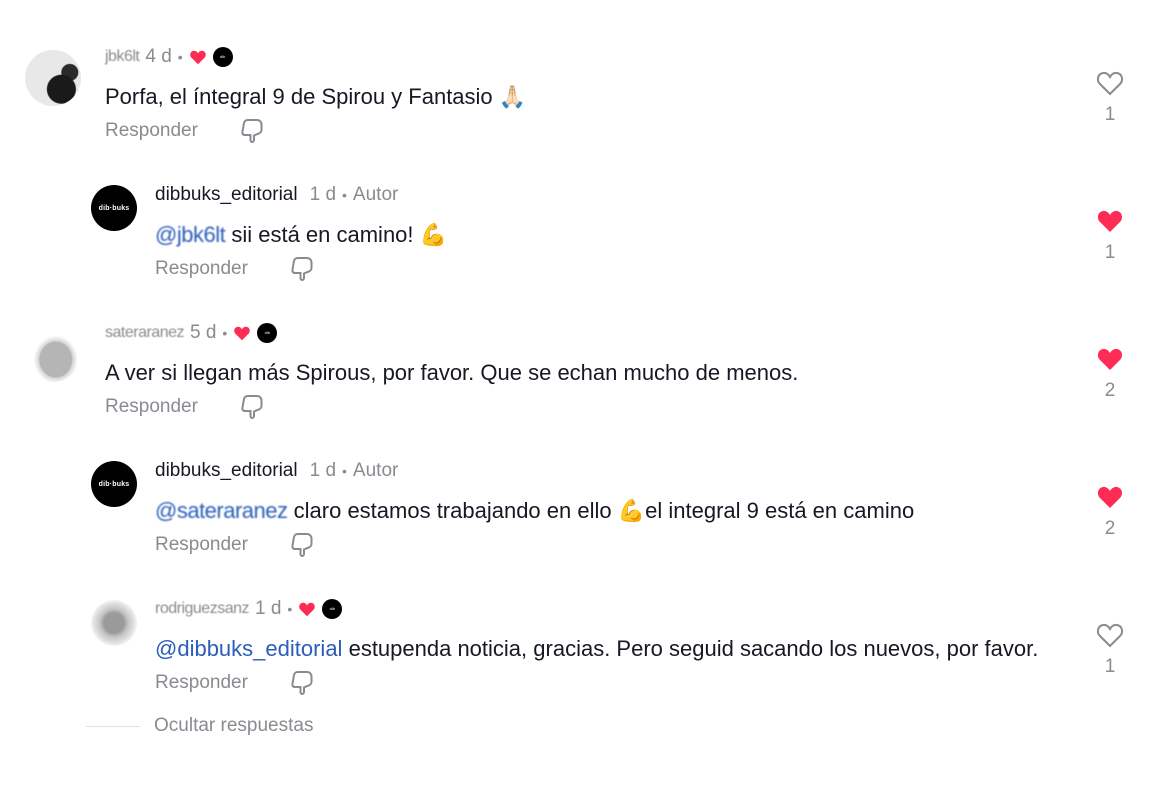 This screenshot has width=1155, height=800. Describe the element at coordinates (145, 333) in the screenshot. I see `username: sateraranez` at that location.